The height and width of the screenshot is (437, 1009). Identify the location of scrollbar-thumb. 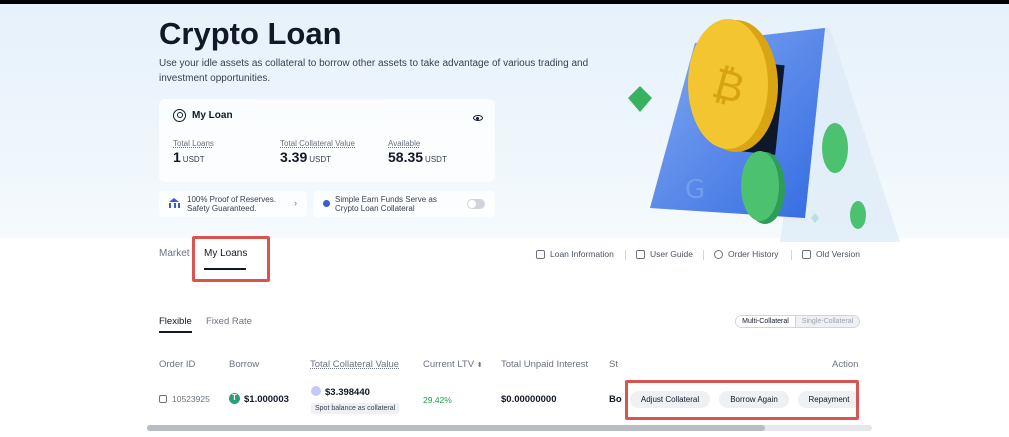
(456, 428).